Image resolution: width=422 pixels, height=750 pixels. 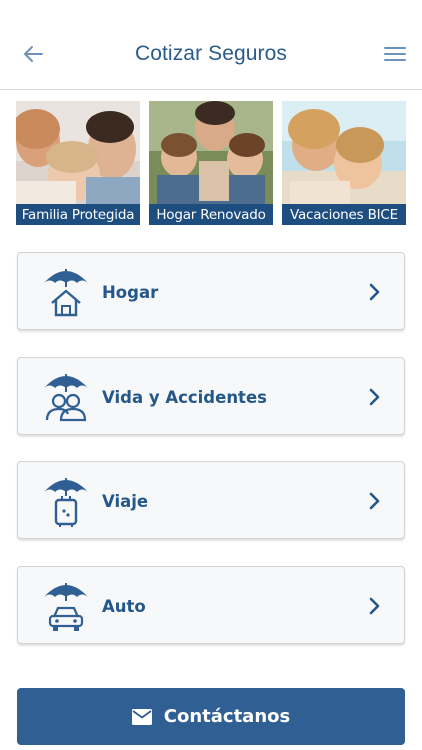 What do you see at coordinates (211, 605) in the screenshot?
I see `insurance-option-auto: Auto` at bounding box center [211, 605].